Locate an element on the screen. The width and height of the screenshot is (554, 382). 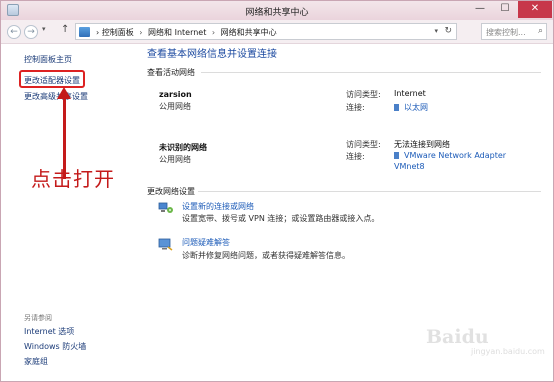
change-settings-header: 更改网络设置 is located at coordinates (171, 191).